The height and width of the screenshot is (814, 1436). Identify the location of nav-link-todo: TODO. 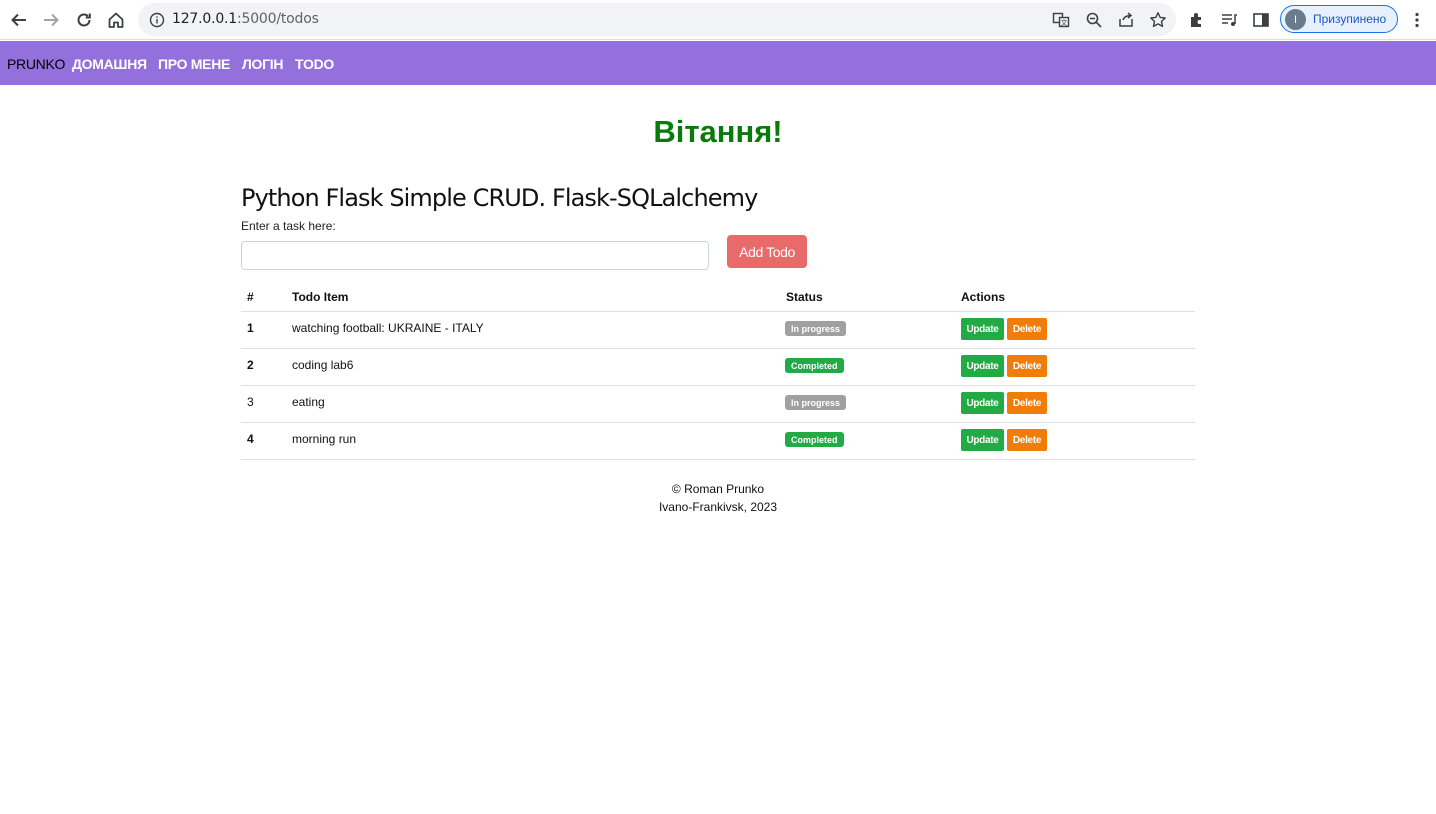
(314, 64).